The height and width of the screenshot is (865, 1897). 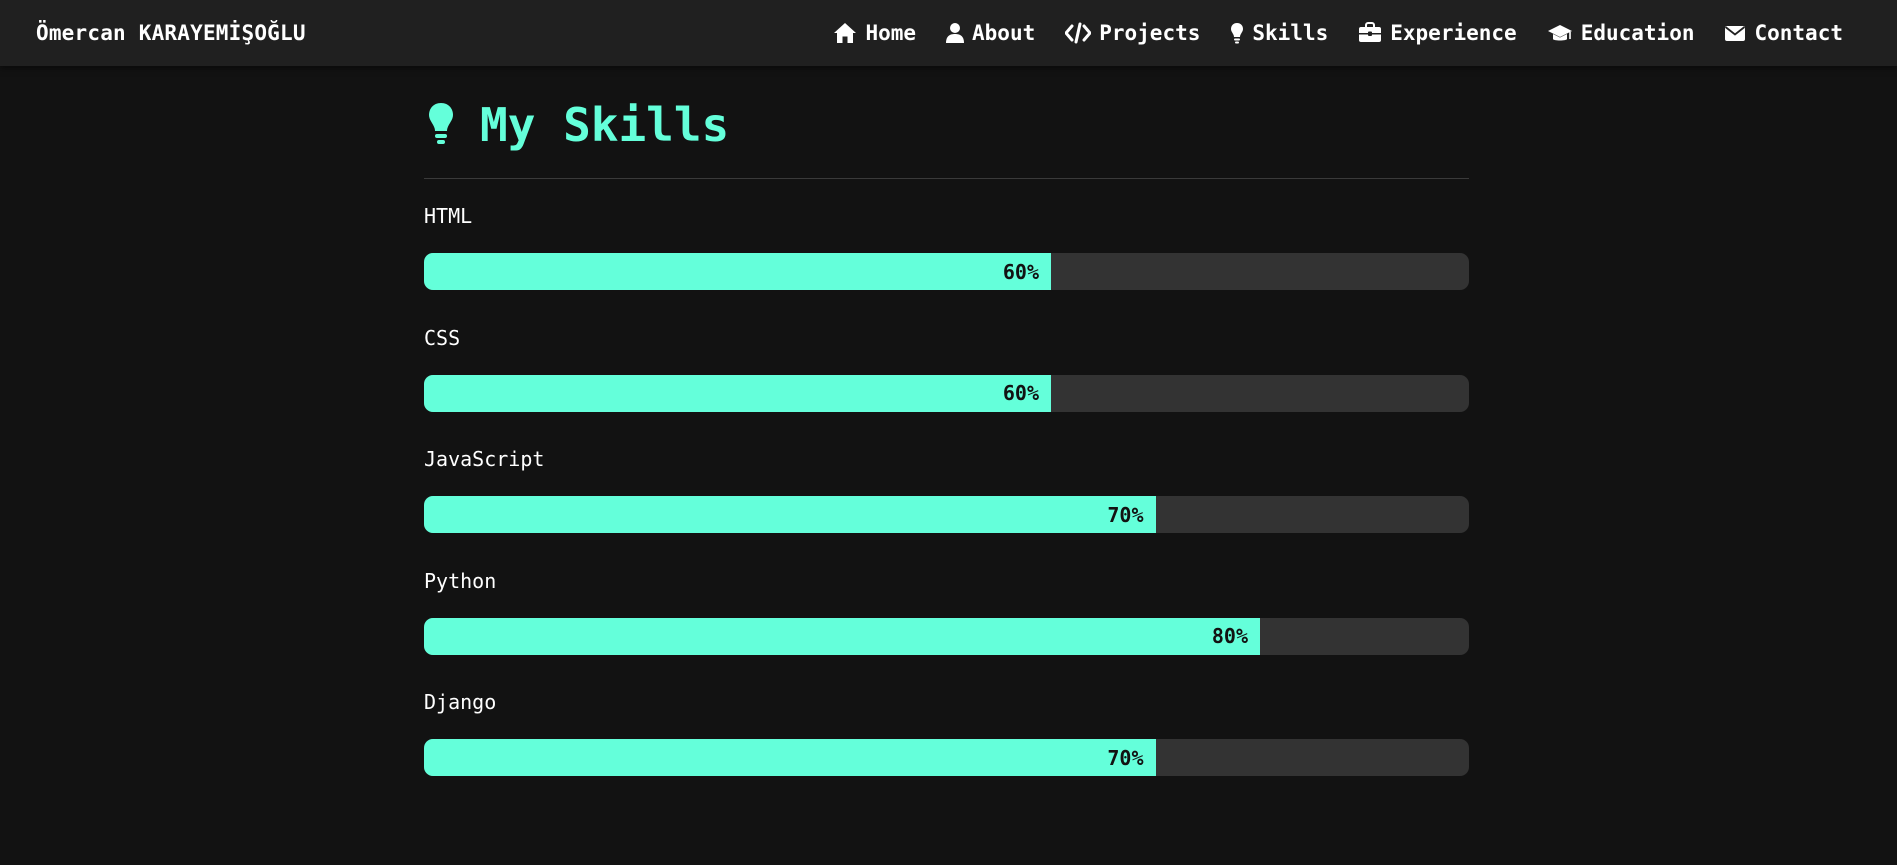 I want to click on progress-track: 80%, so click(x=946, y=636).